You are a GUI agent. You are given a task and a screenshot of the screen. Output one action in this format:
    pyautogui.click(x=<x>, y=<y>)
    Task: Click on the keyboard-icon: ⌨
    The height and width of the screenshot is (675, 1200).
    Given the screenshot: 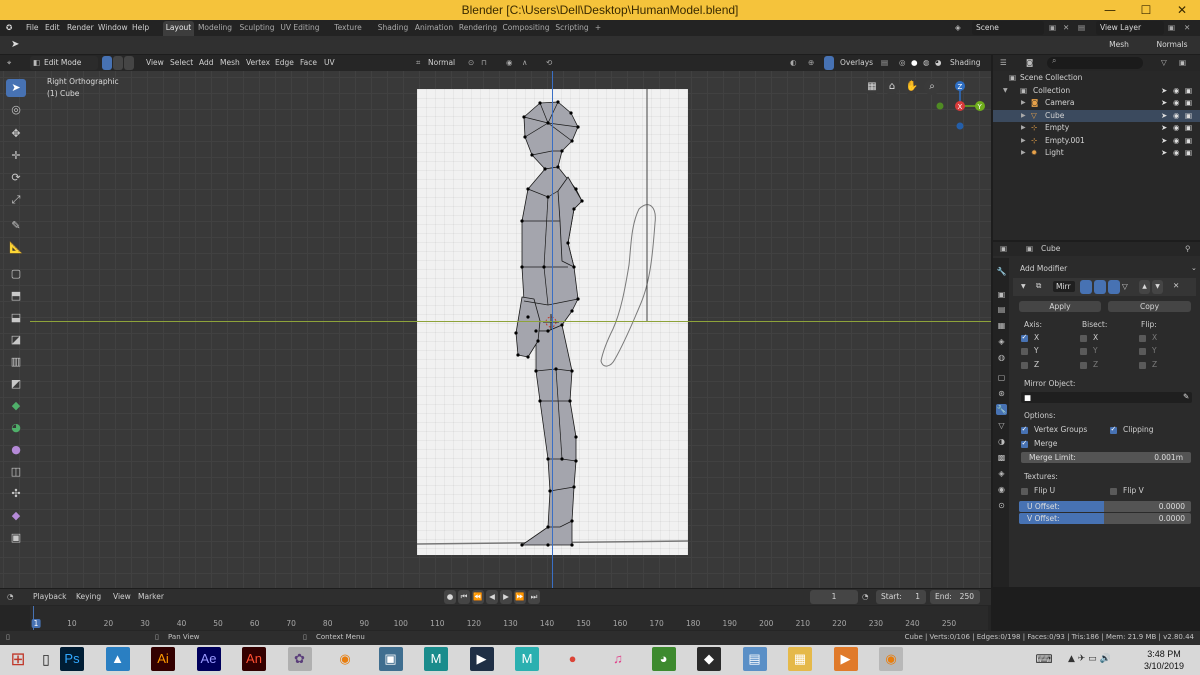 What is the action you would take?
    pyautogui.click(x=1044, y=659)
    